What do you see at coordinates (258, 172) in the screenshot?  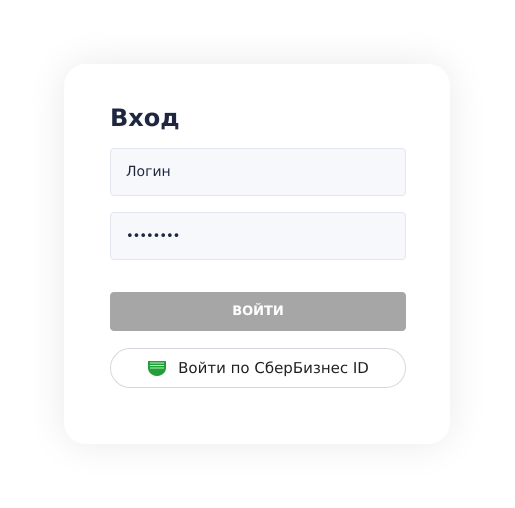 I see `login-field: Логин` at bounding box center [258, 172].